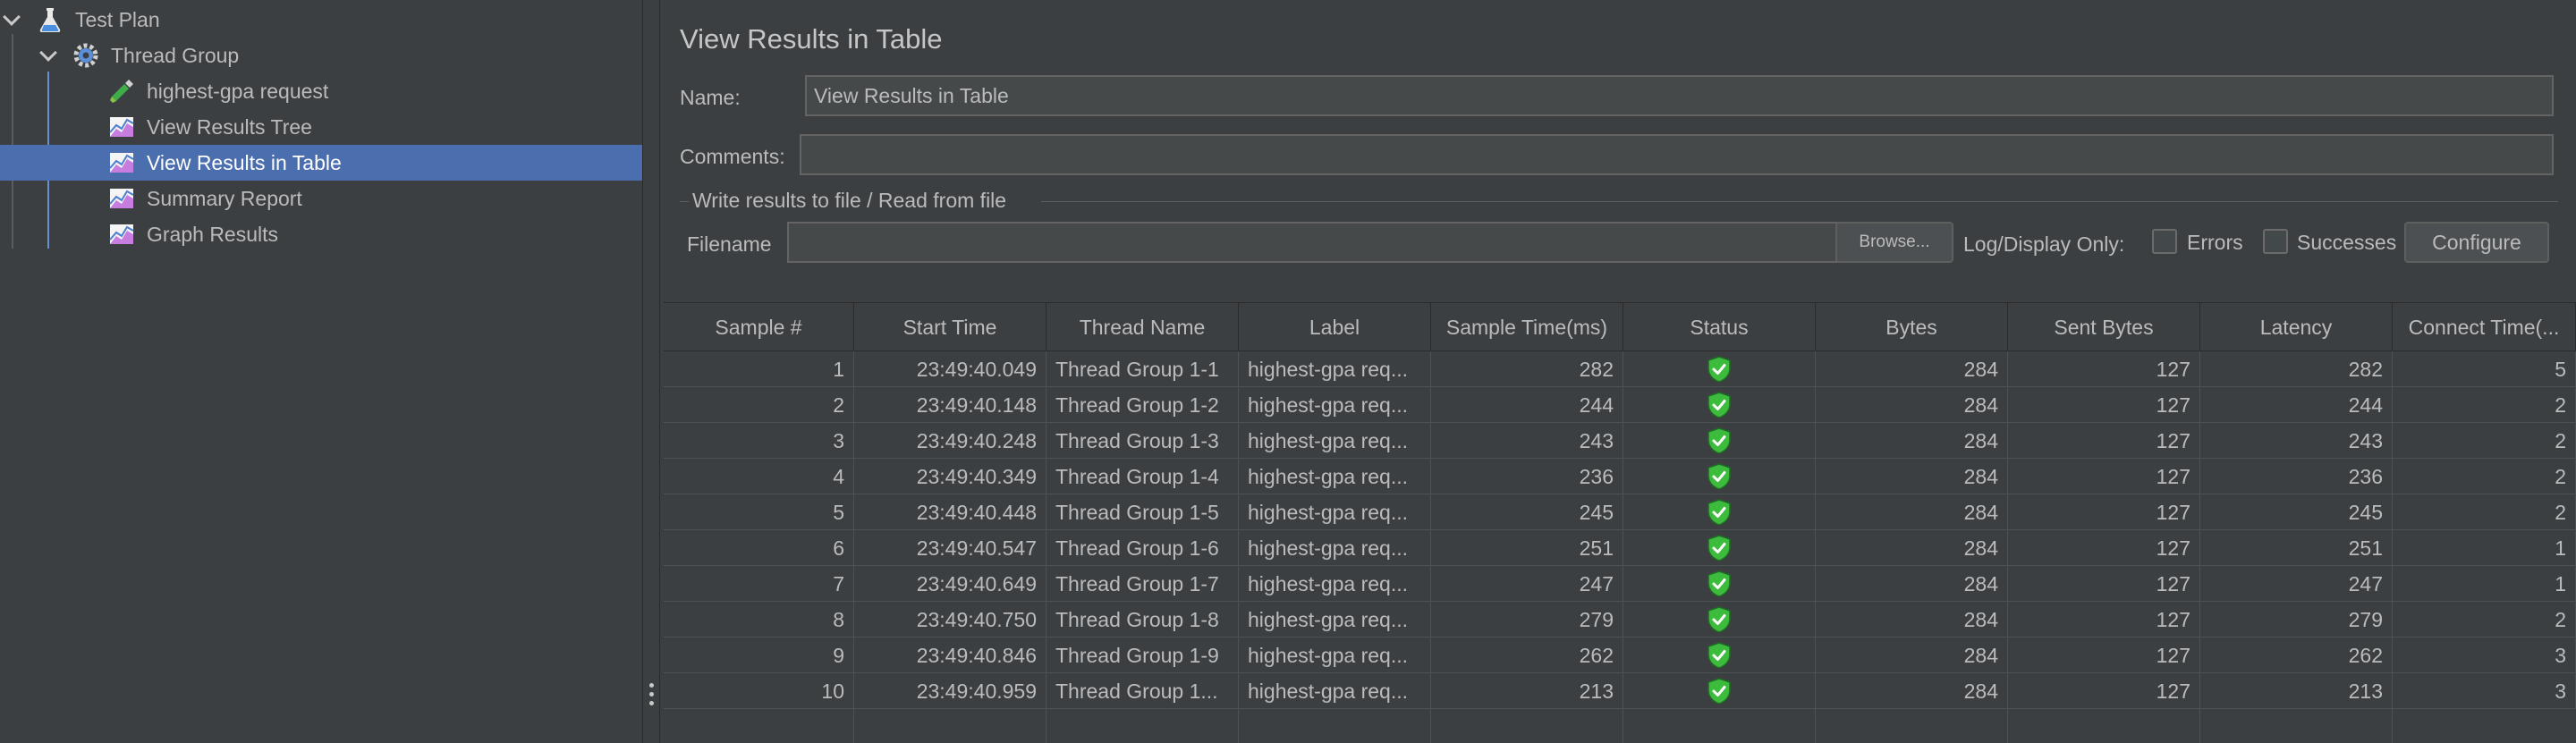  I want to click on cell-sample-time: 236, so click(1527, 476).